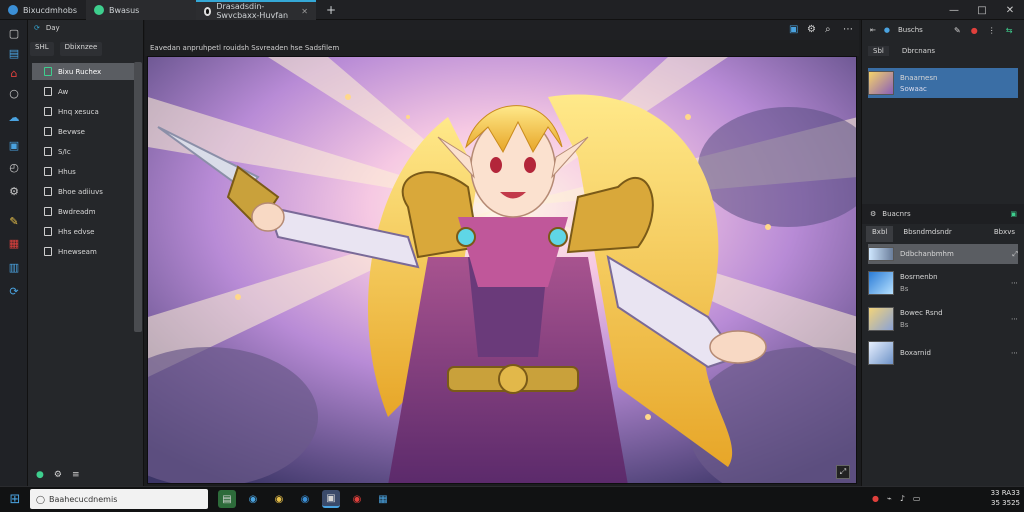  What do you see at coordinates (927, 234) in the screenshot?
I see `tab-bbsndmdsndr: Bbsndmdsndr` at bounding box center [927, 234].